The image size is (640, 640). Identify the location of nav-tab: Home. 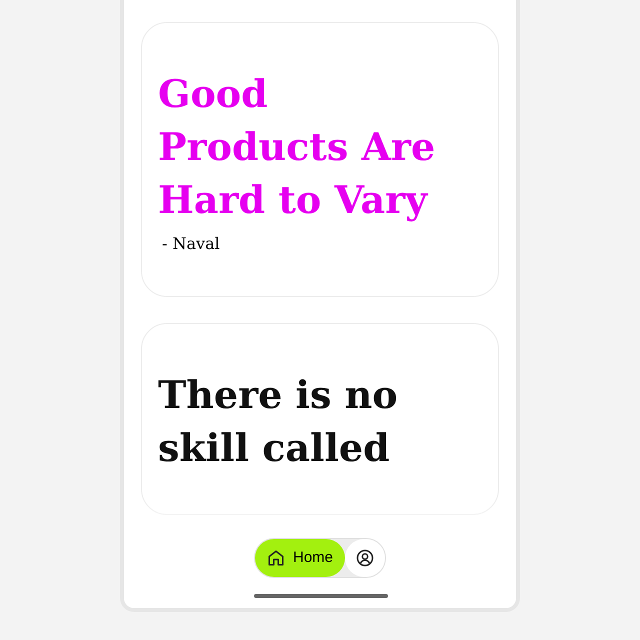
(300, 558).